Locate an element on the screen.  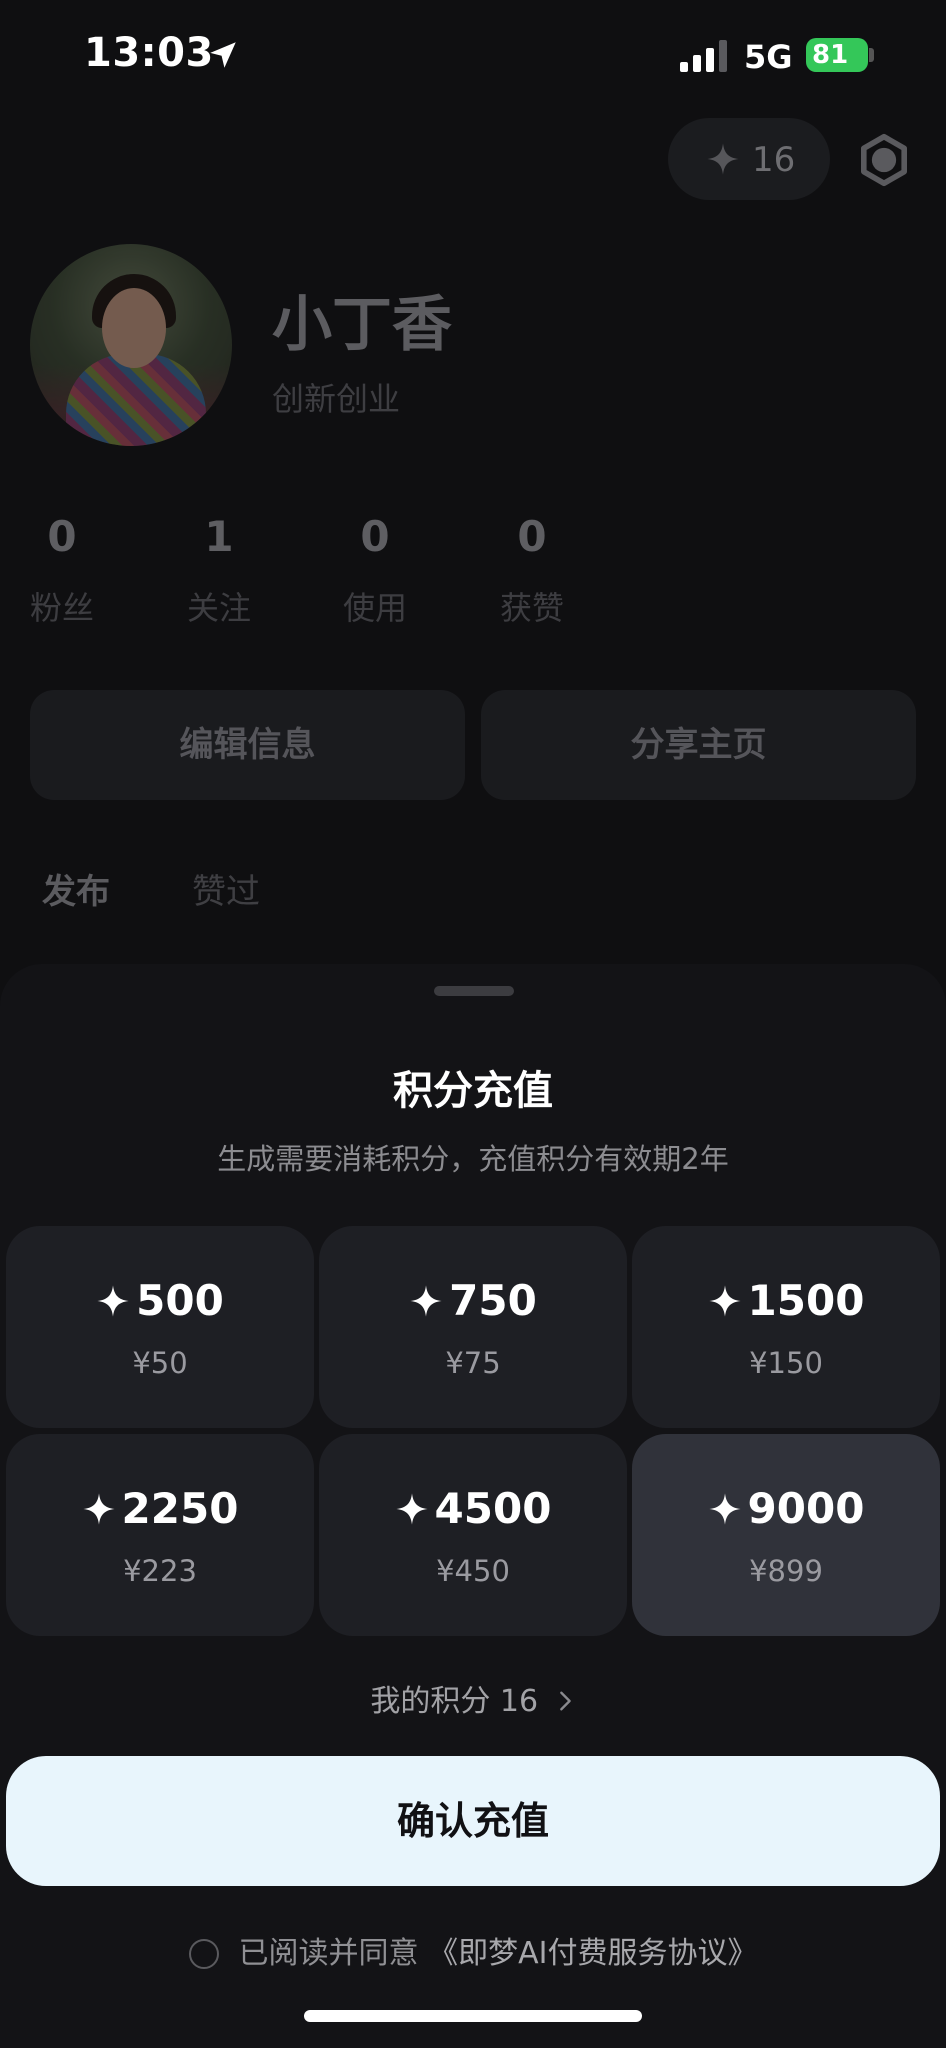
agreement-row: 已阅读并同意 《即梦AI付费服务协议》 is located at coordinates (473, 1950).